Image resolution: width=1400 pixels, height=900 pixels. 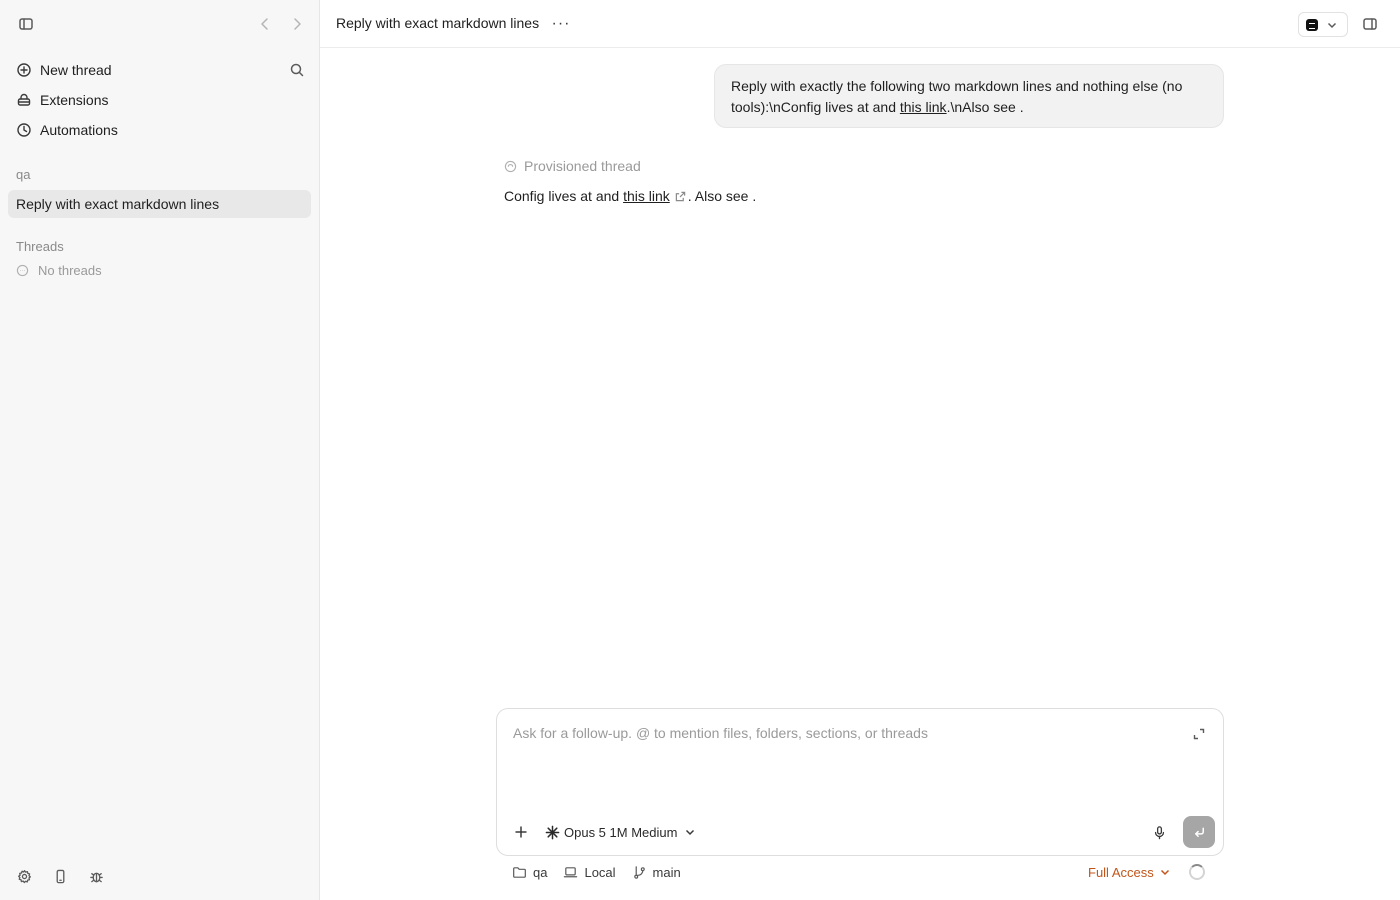 I want to click on follow-up-input, so click(x=843, y=755).